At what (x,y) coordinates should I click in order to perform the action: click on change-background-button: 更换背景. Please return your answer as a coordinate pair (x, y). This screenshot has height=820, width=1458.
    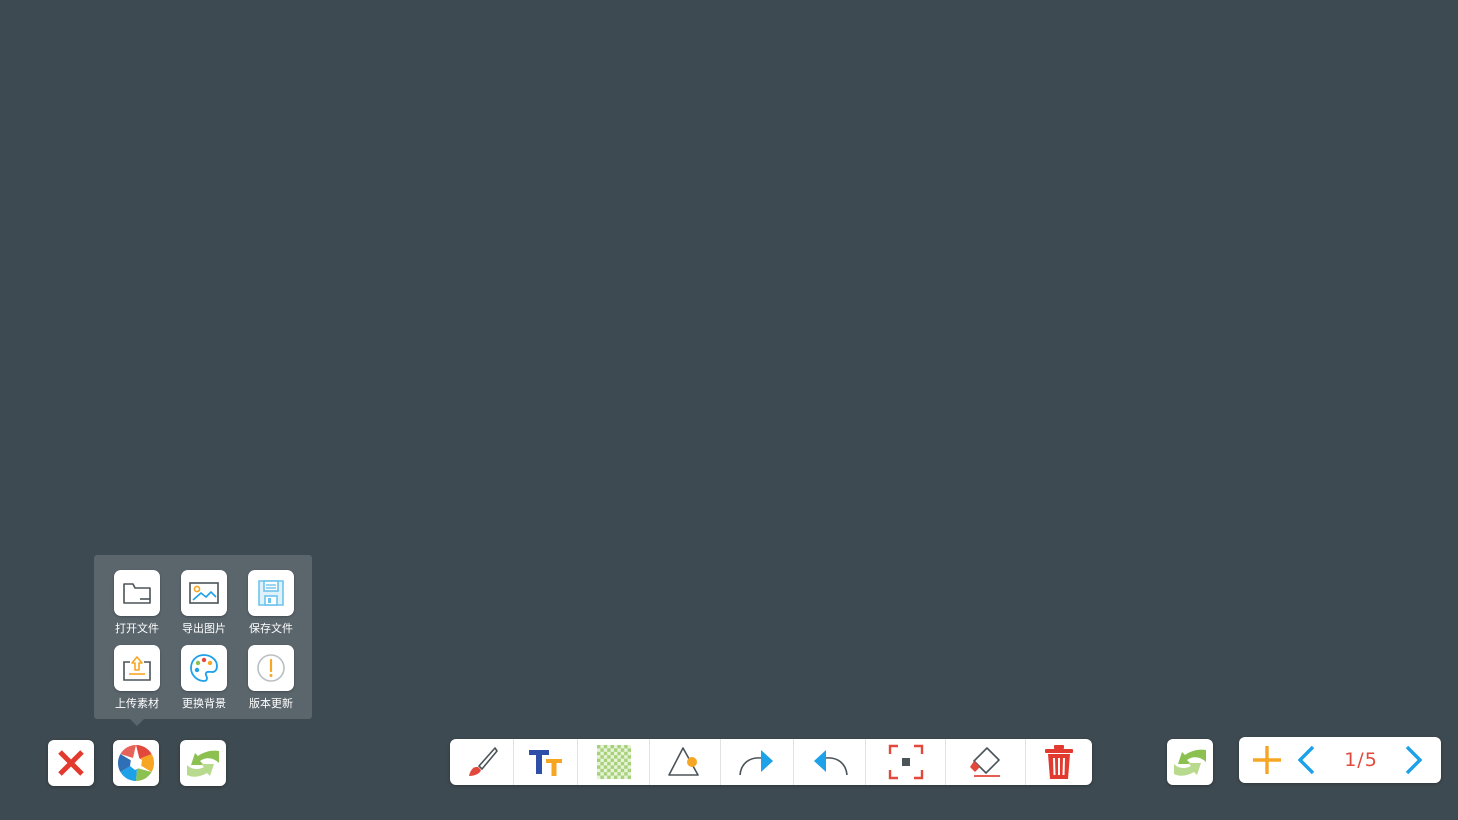
    Looking at the image, I should click on (204, 678).